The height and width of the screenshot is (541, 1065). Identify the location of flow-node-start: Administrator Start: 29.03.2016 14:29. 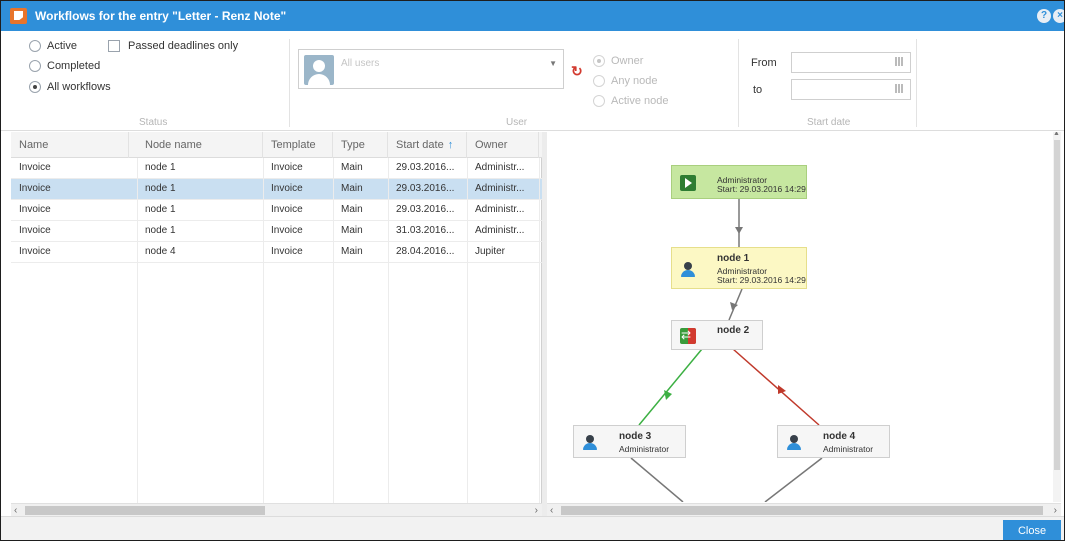
(739, 182).